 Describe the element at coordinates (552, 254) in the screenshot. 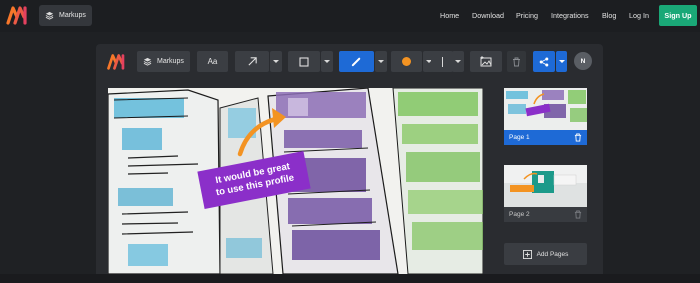

I see `add-pages-label: Add Pages` at that location.